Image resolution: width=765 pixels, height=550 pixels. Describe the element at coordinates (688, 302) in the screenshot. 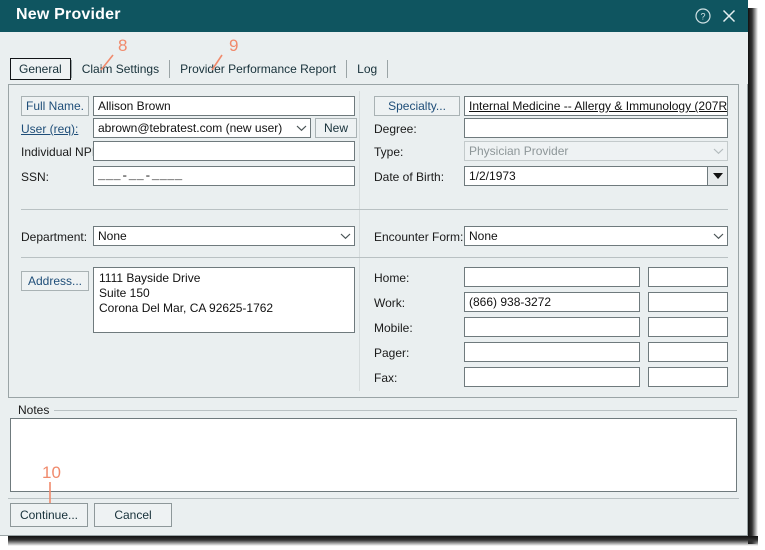

I see `work-phone-ext-input` at that location.